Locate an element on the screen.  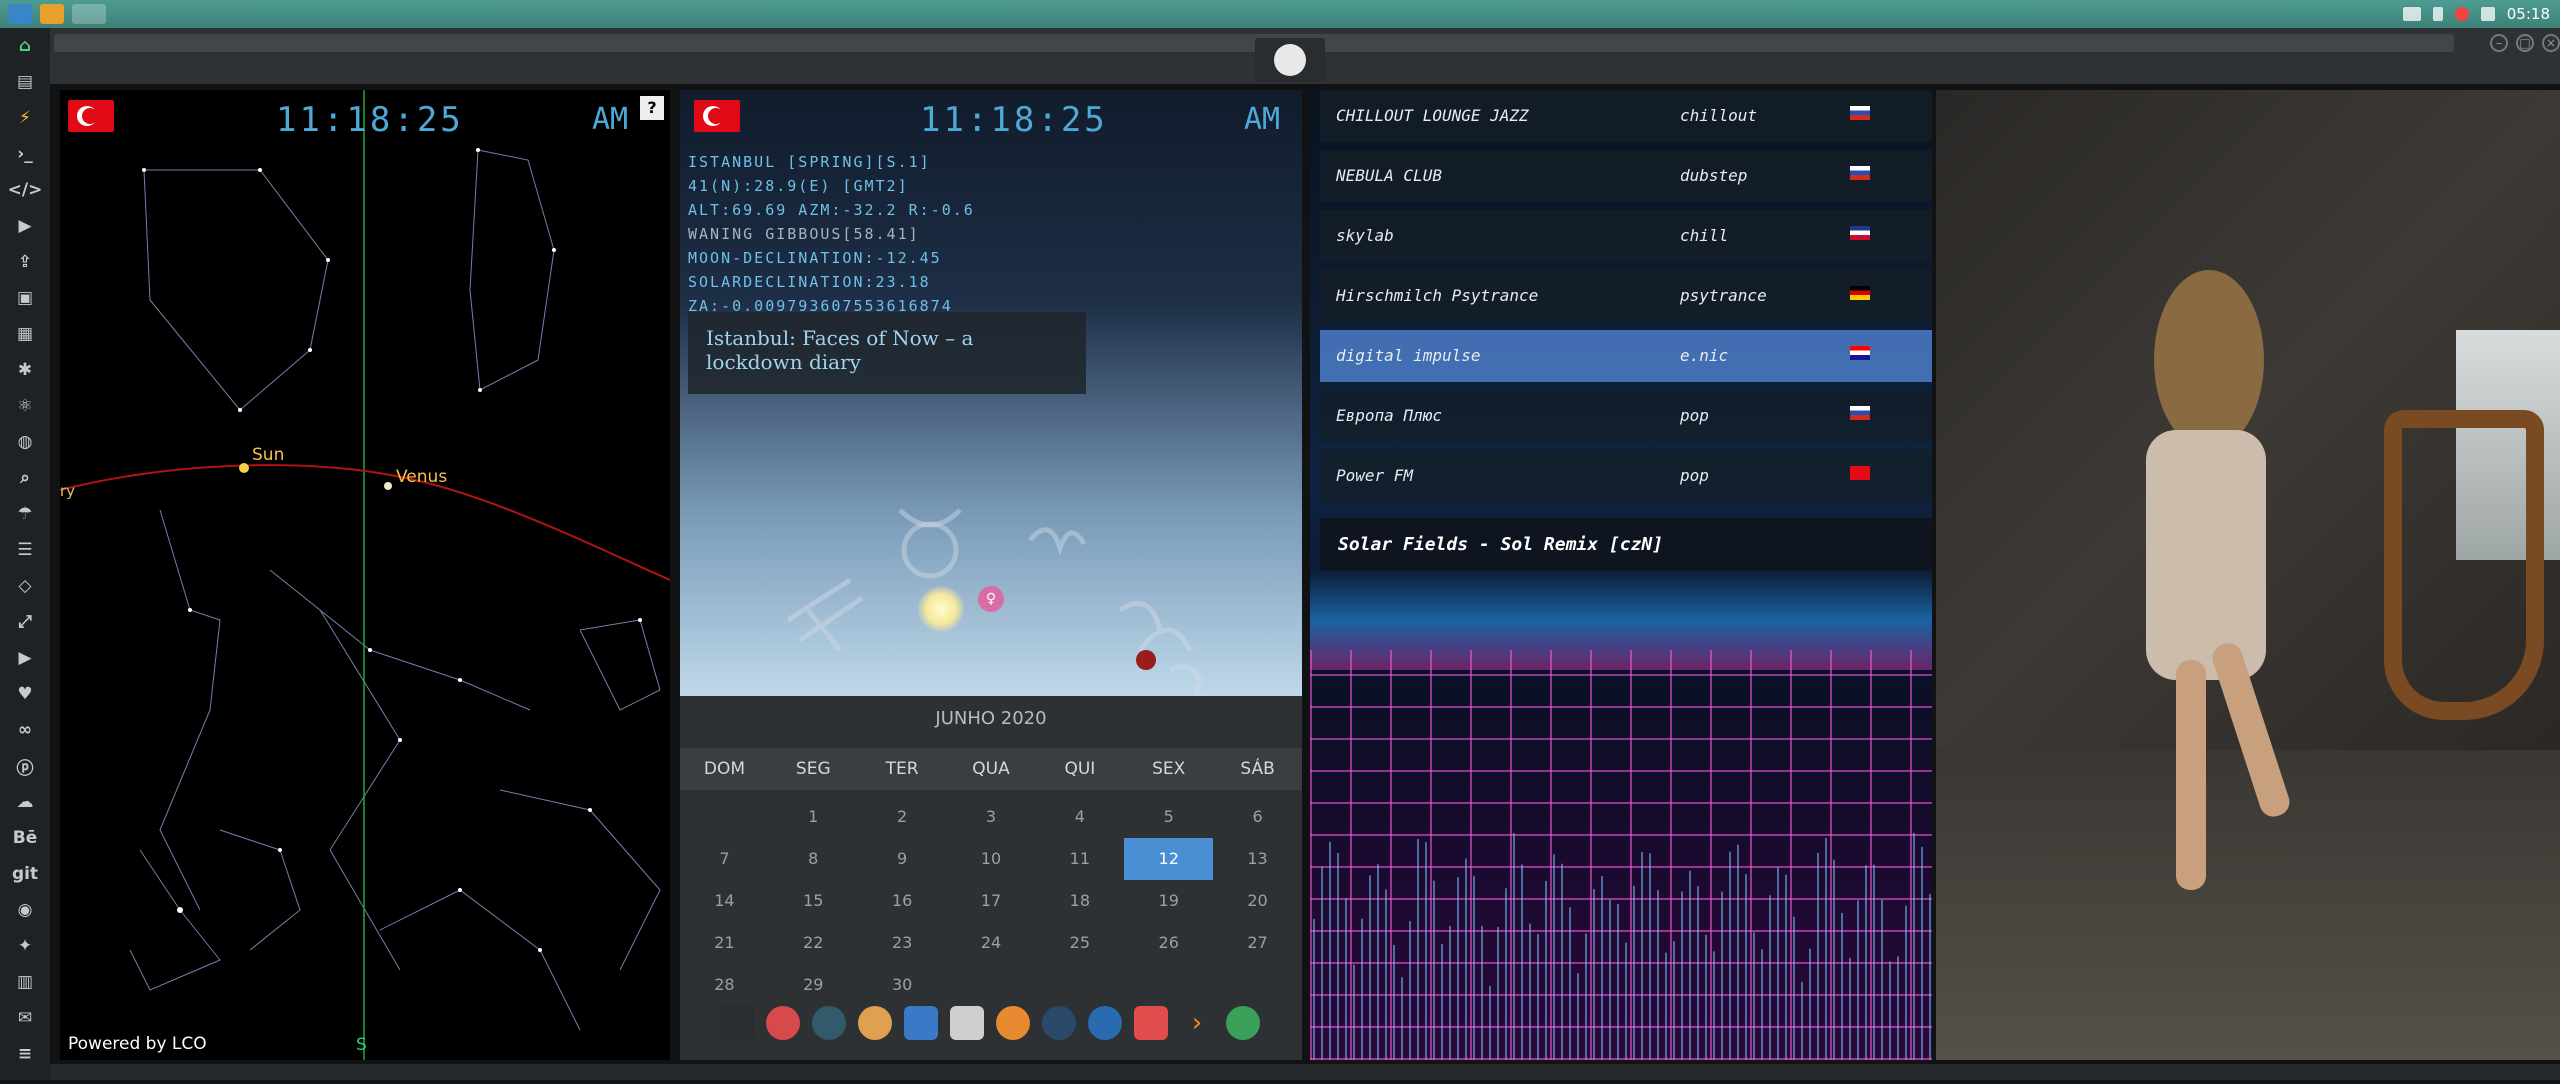
sidebar-image-icon: ▣ is located at coordinates (25, 298).